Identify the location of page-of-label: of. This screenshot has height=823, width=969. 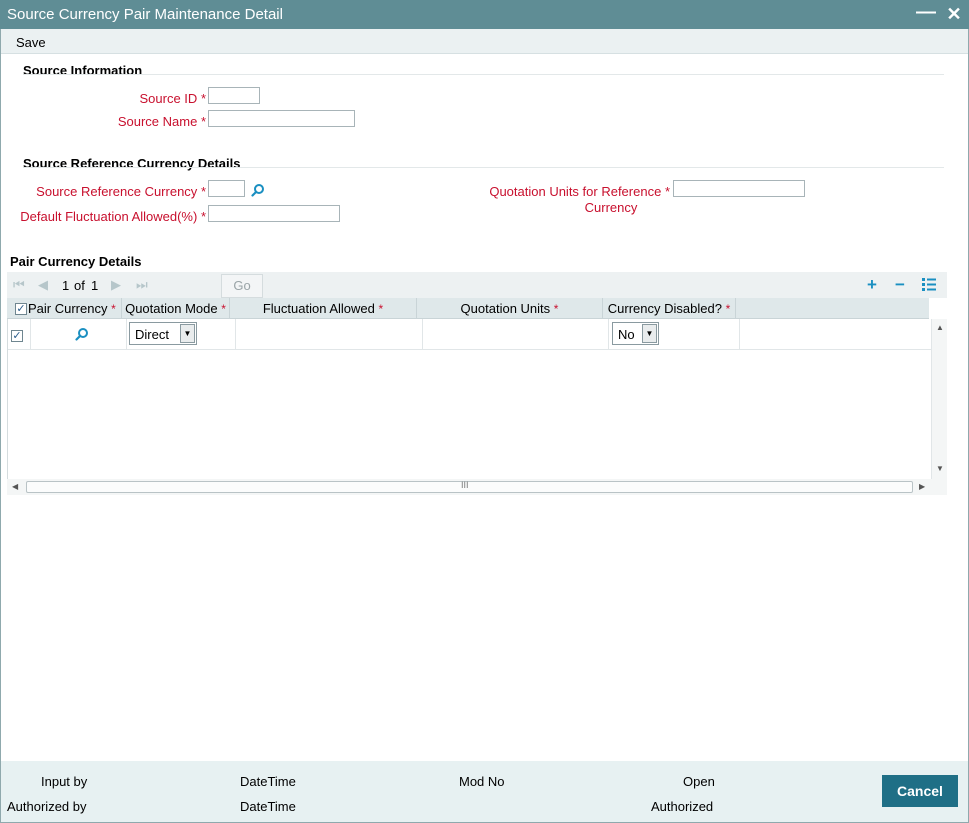
(79, 285).